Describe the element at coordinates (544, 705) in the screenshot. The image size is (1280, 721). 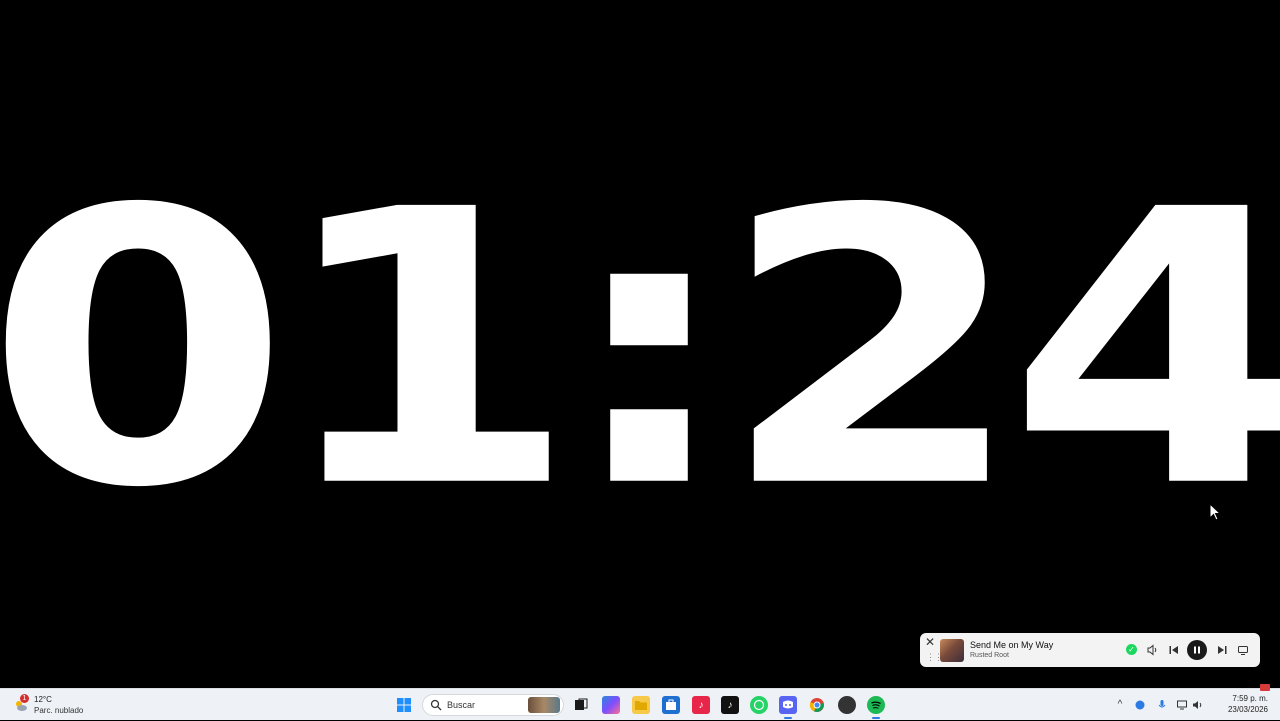
I see `search-highlight-image` at that location.